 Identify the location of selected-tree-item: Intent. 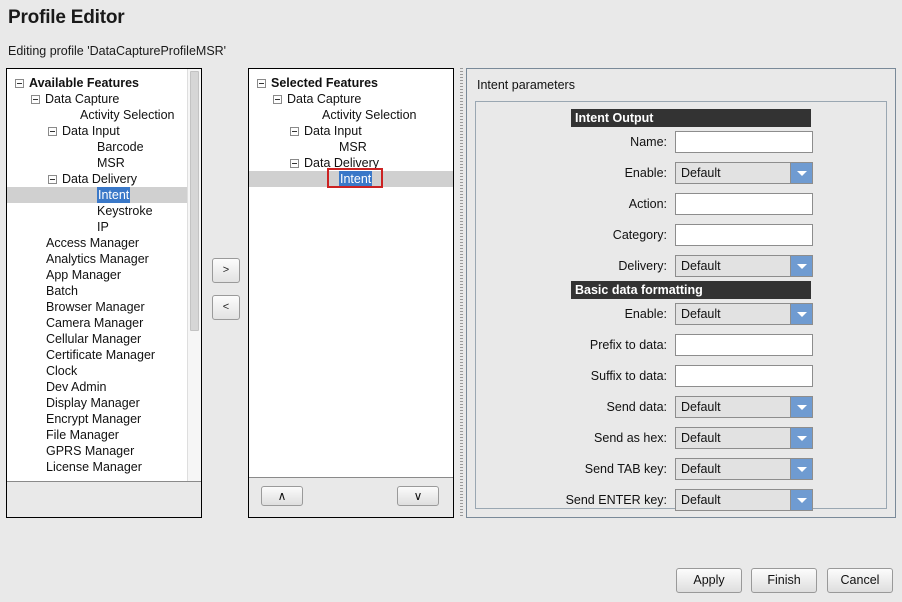
(351, 179).